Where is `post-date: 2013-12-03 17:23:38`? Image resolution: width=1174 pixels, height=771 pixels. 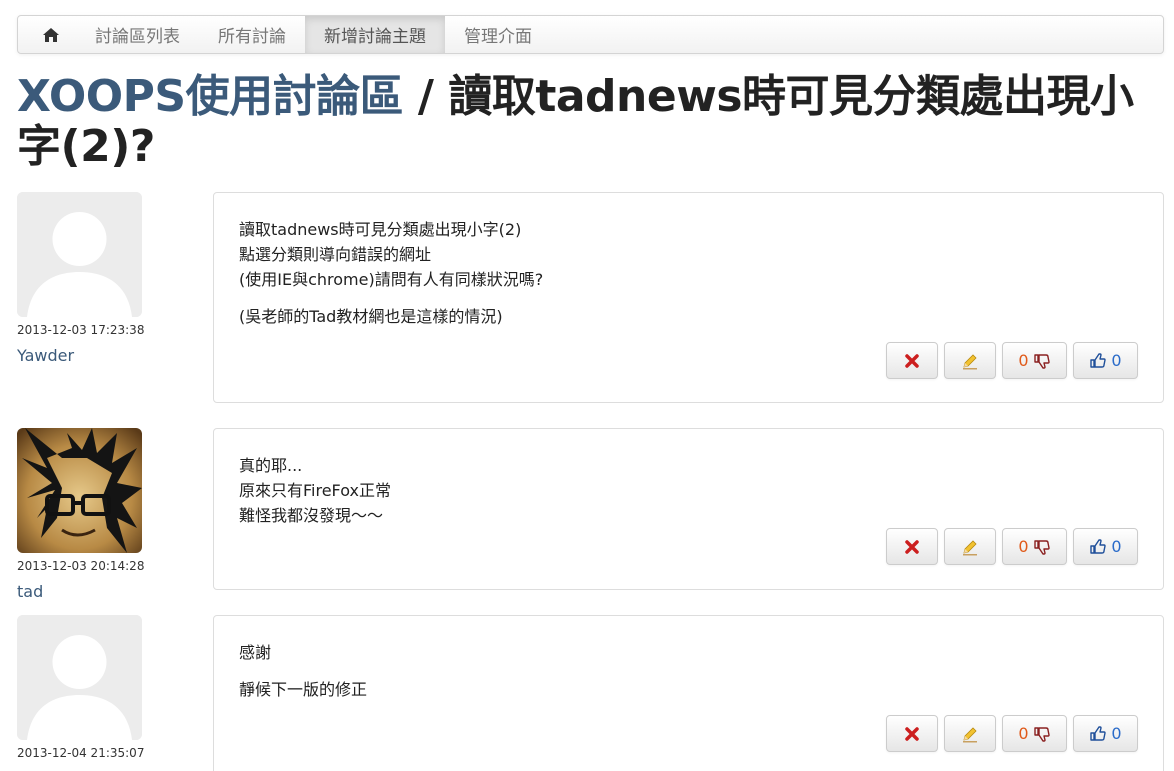 post-date: 2013-12-03 17:23:38 is located at coordinates (81, 330).